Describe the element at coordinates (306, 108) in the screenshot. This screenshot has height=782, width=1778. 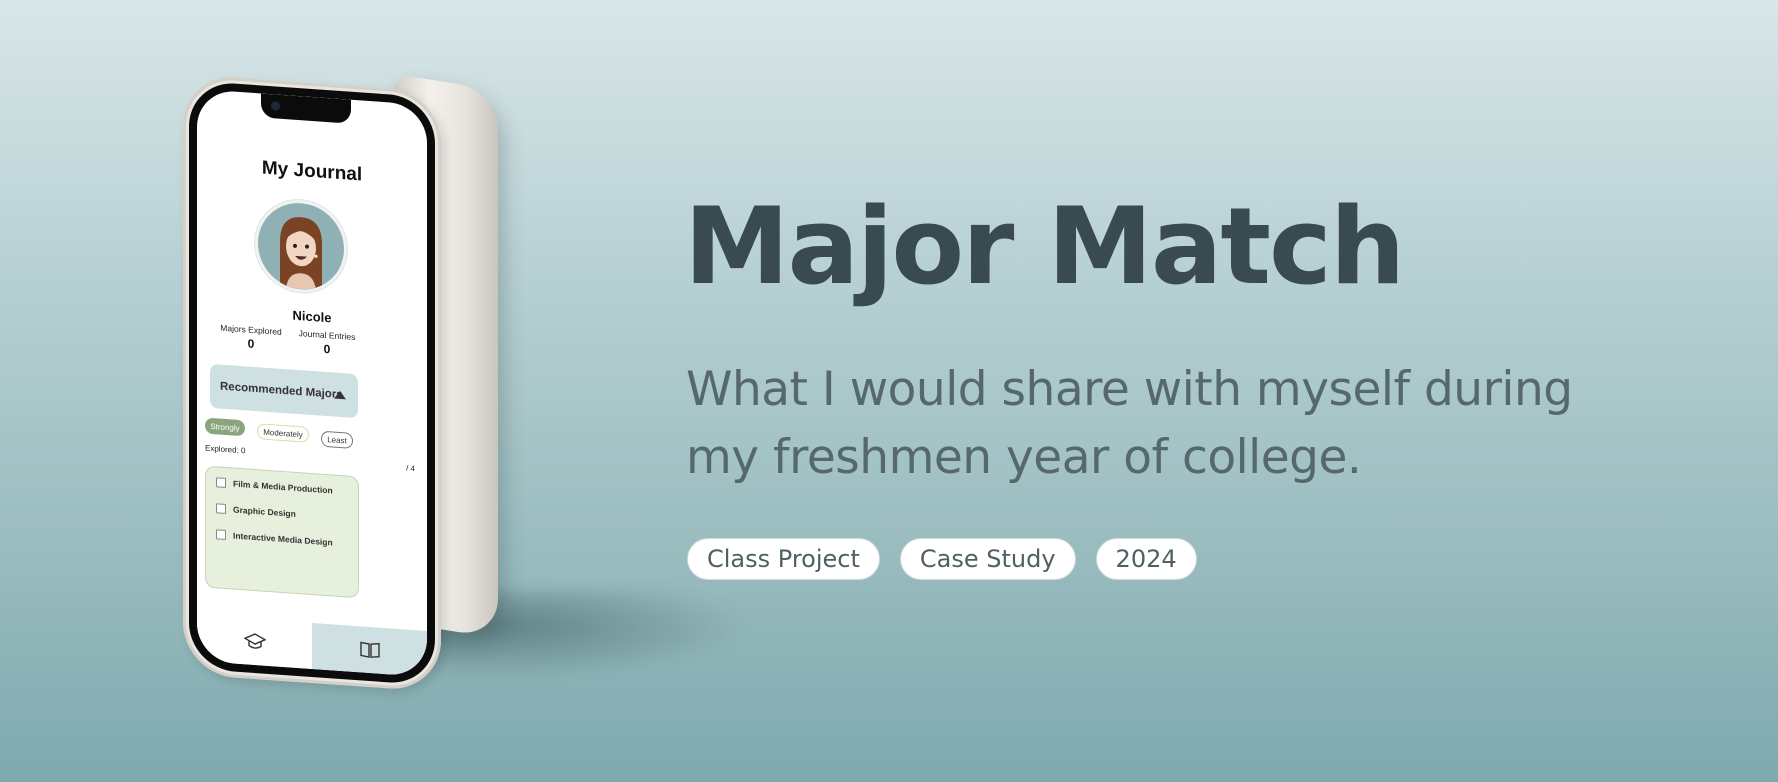
I see `notch` at that location.